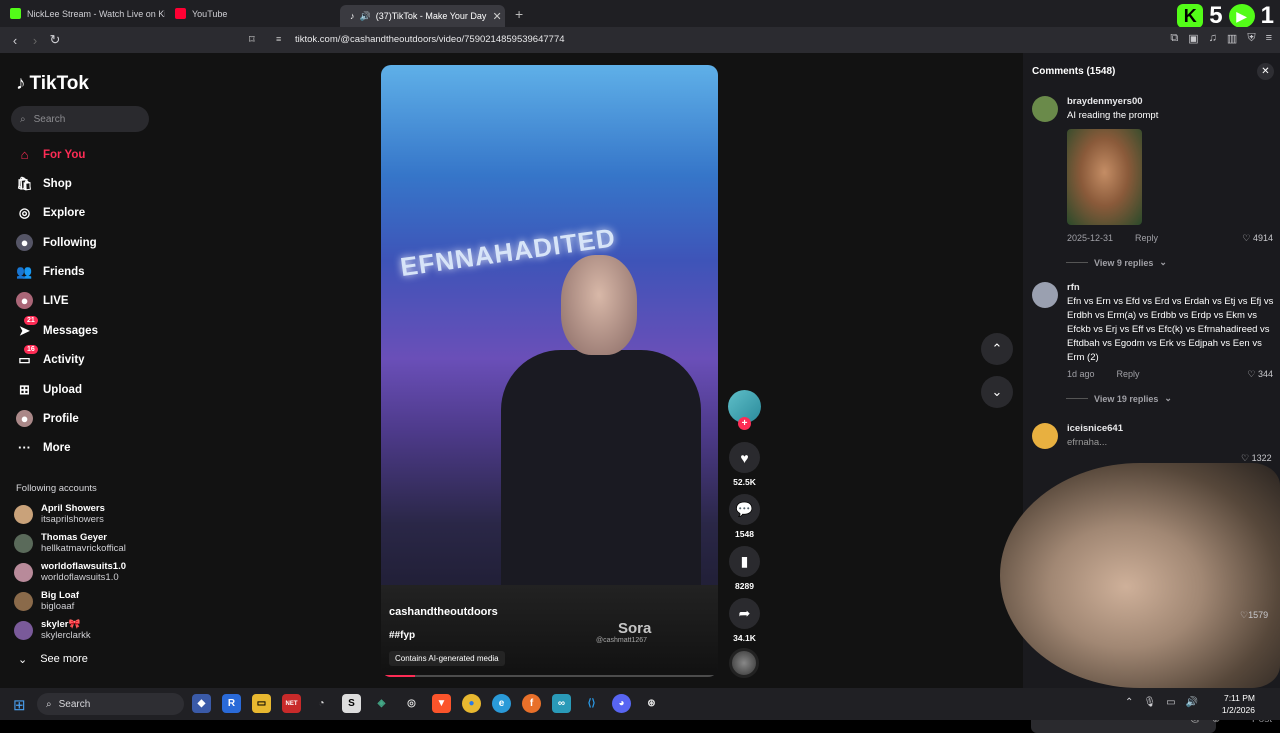 This screenshot has width=1280, height=733. What do you see at coordinates (52, 84) in the screenshot?
I see `tiktok-logo: ♪ TikTok` at bounding box center [52, 84].